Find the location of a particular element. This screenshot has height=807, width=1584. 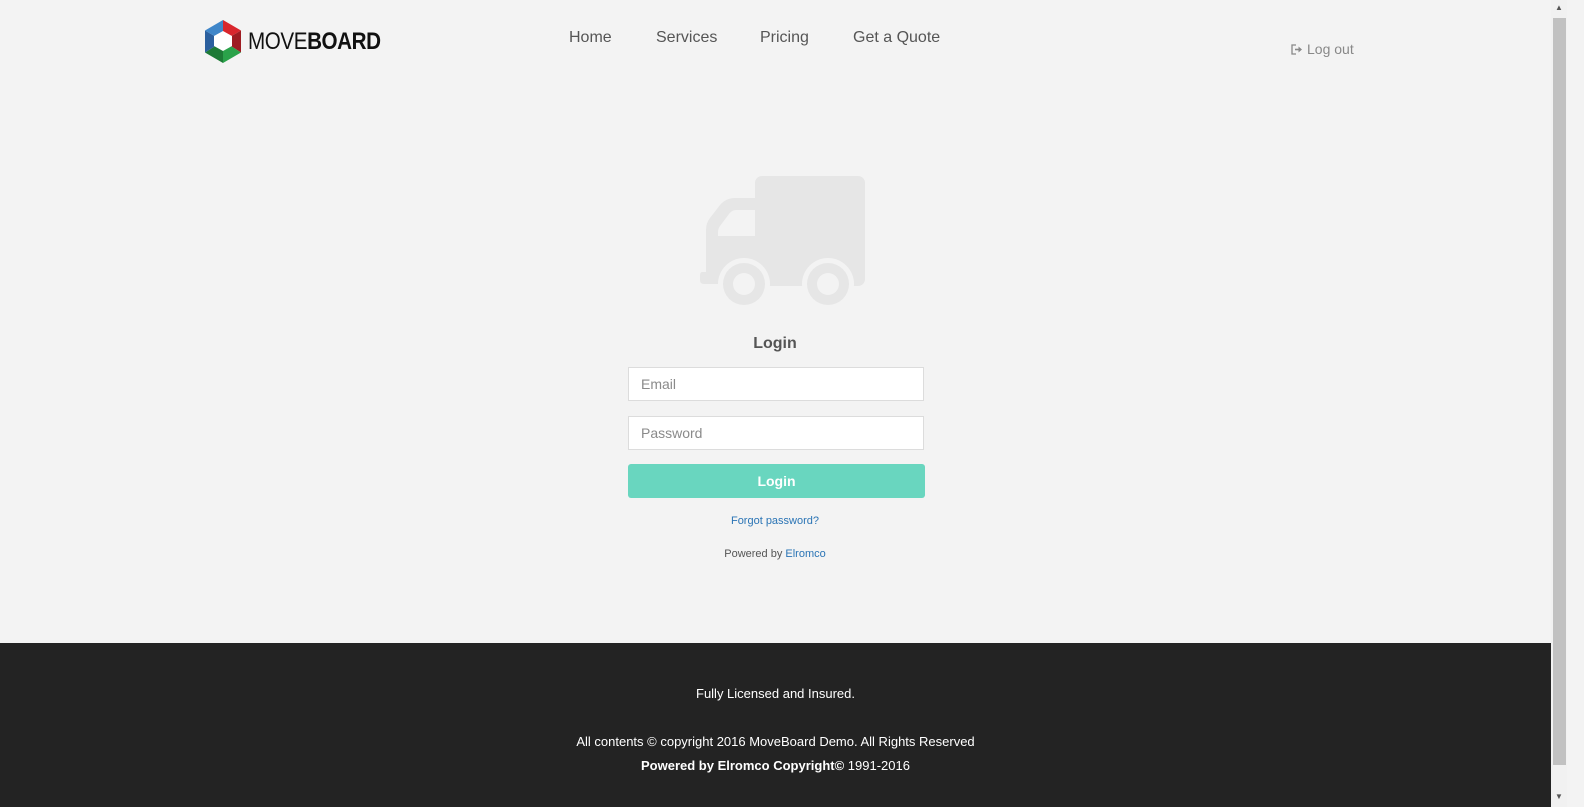

scroll-up-arrow-icon: ▲ is located at coordinates (1559, 7).